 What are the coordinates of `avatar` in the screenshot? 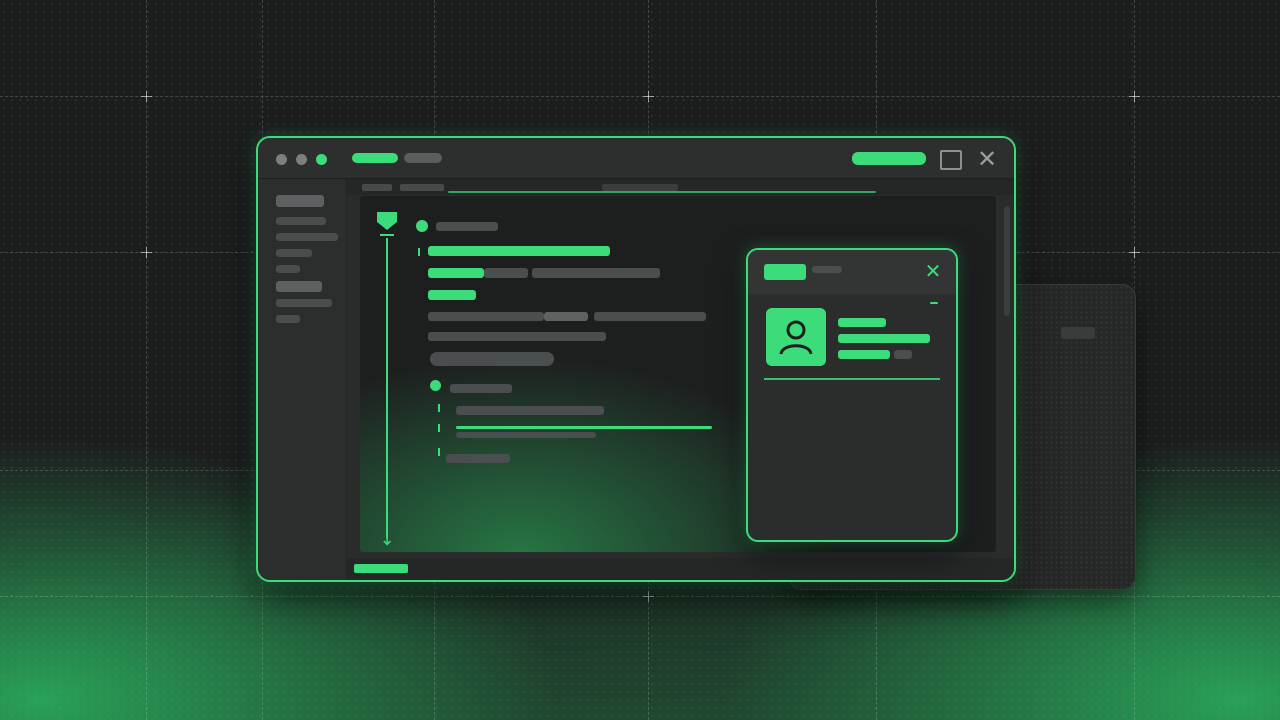 It's located at (796, 337).